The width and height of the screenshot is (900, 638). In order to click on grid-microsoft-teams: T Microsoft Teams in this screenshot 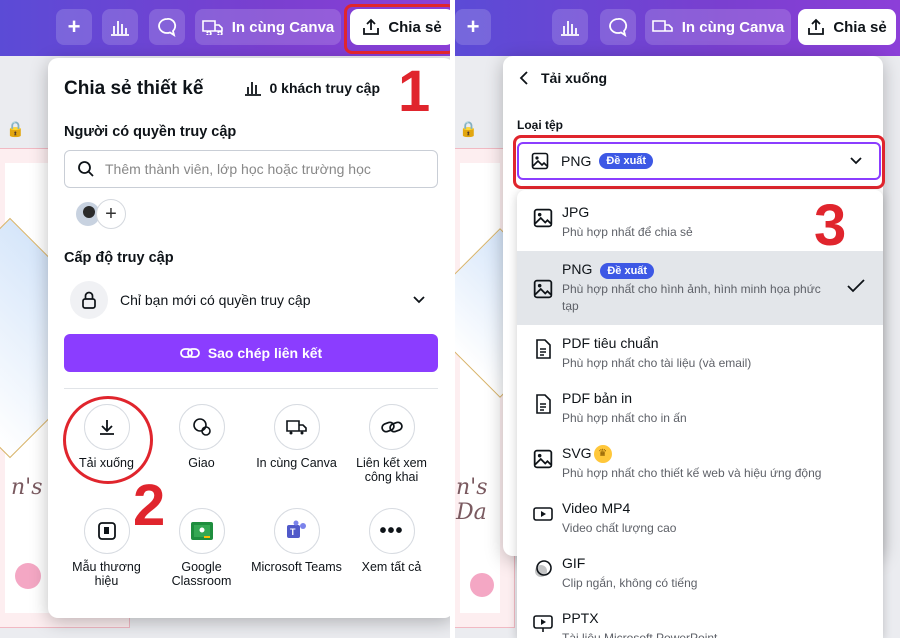, I will do `click(296, 541)`.